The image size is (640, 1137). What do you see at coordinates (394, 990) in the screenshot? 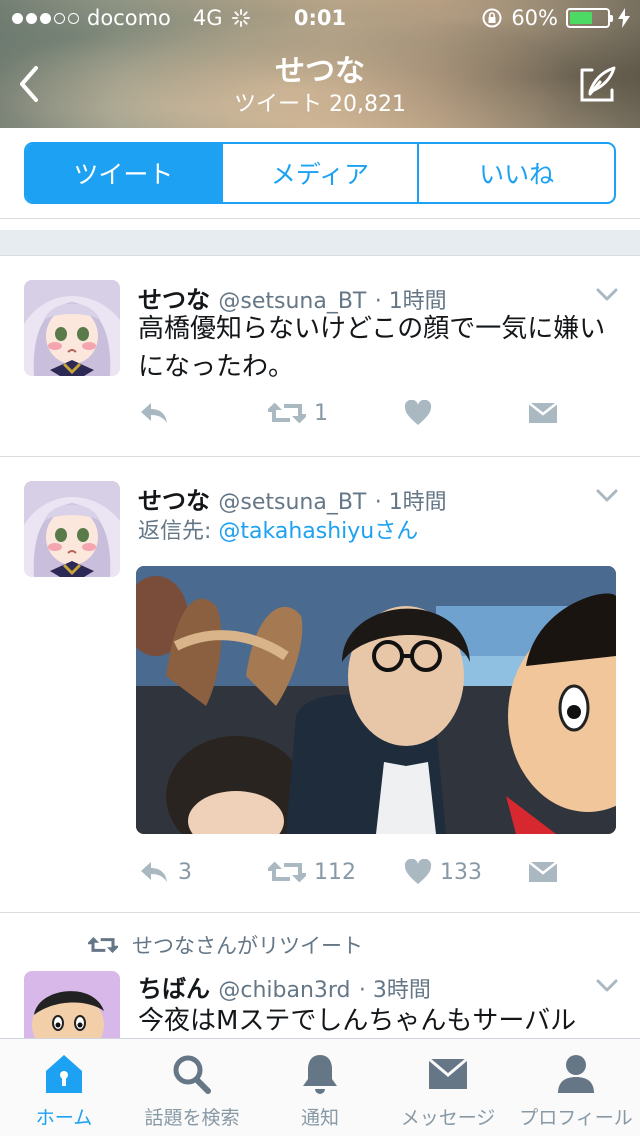
I see `timestamp: · 3時間` at bounding box center [394, 990].